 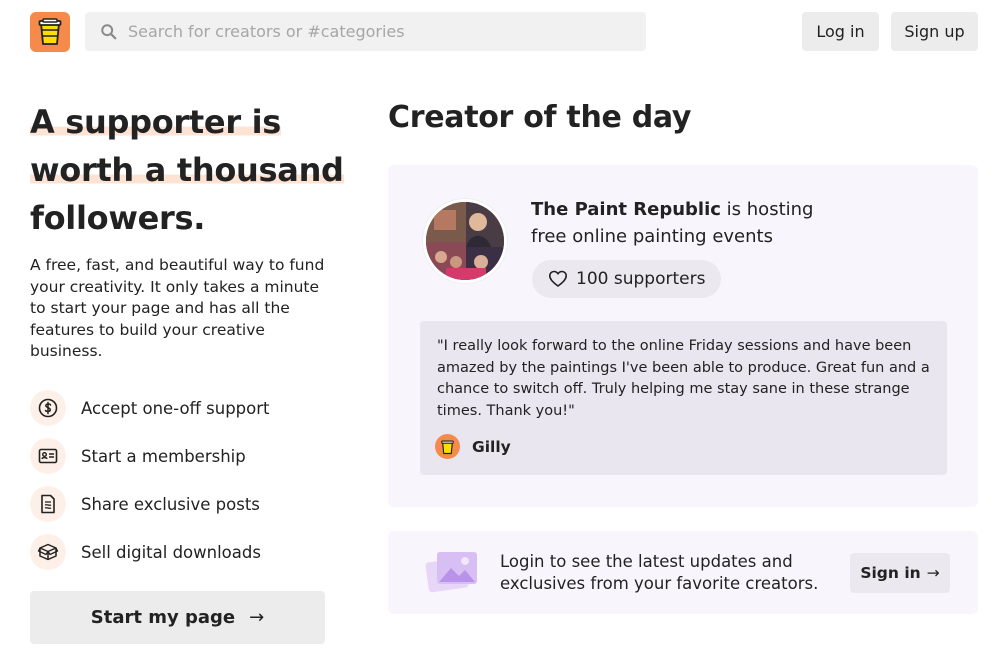 I want to click on bmc-logo, so click(x=50, y=32).